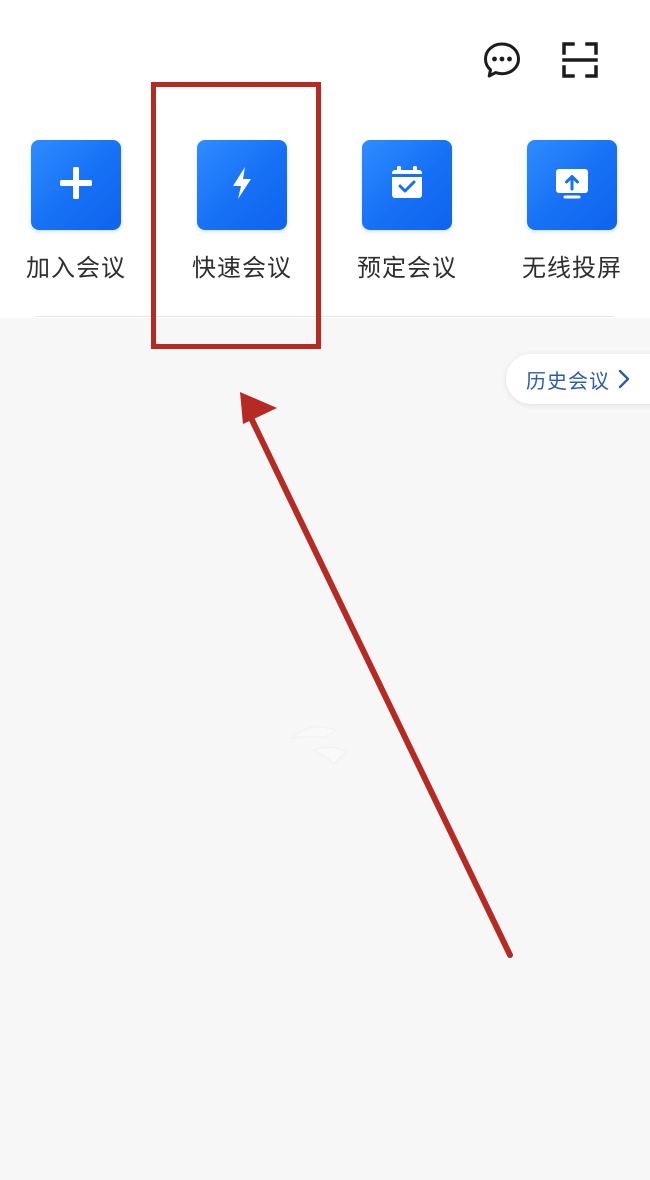  I want to click on message-button, so click(502, 62).